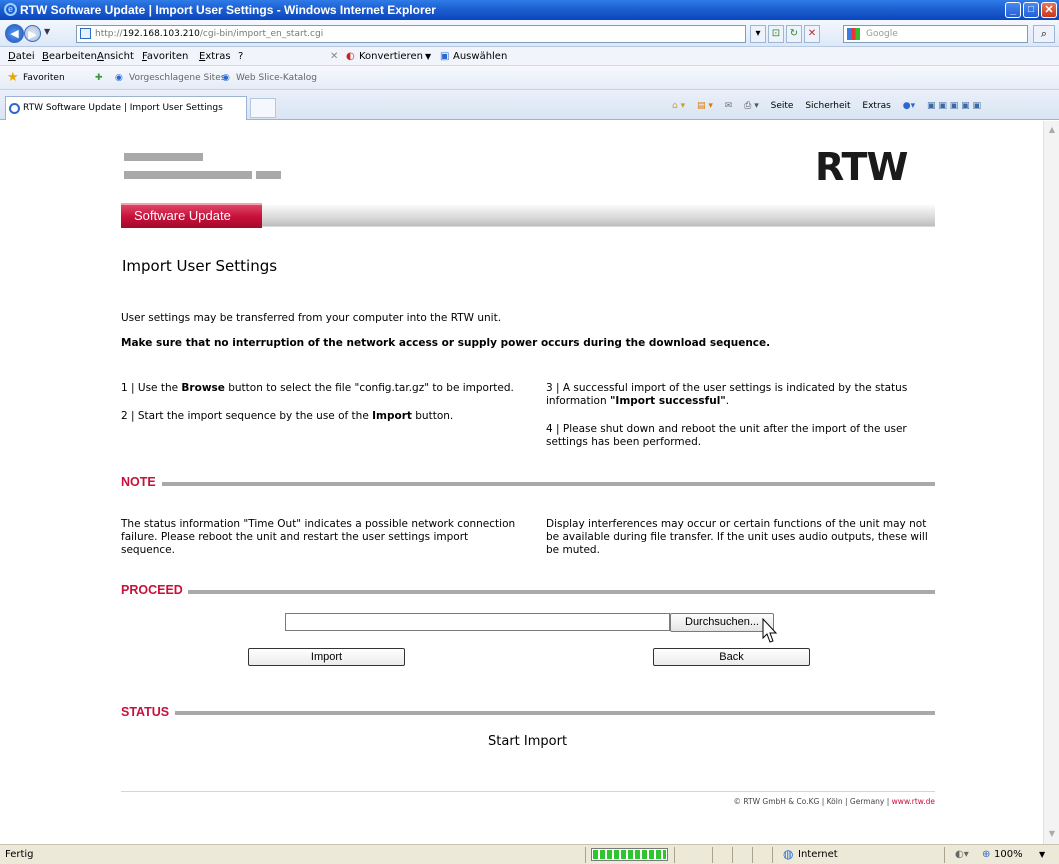 The height and width of the screenshot is (864, 1059). Describe the element at coordinates (954, 106) in the screenshot. I see `addon-icon: ▣ ▣ ▣ ▣ ▣` at that location.